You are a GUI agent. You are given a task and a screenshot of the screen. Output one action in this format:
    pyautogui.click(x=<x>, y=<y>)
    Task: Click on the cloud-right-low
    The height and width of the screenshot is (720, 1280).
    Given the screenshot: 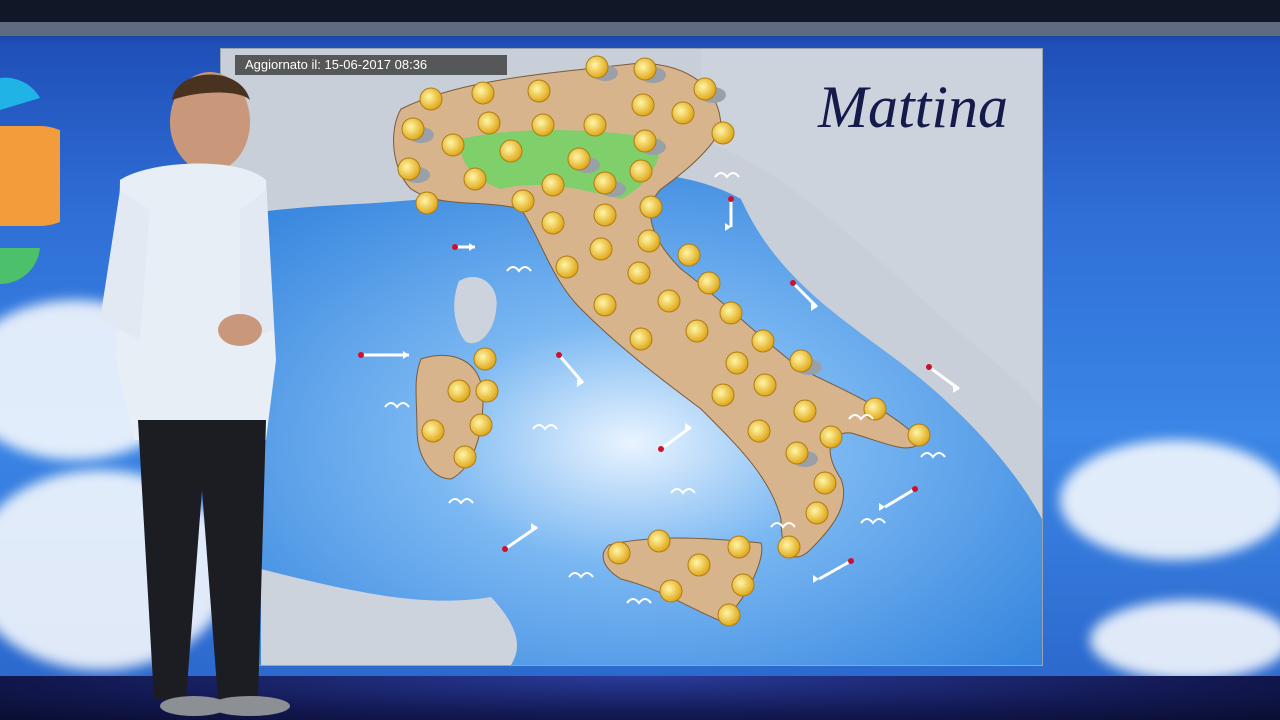 What is the action you would take?
    pyautogui.click(x=1185, y=640)
    